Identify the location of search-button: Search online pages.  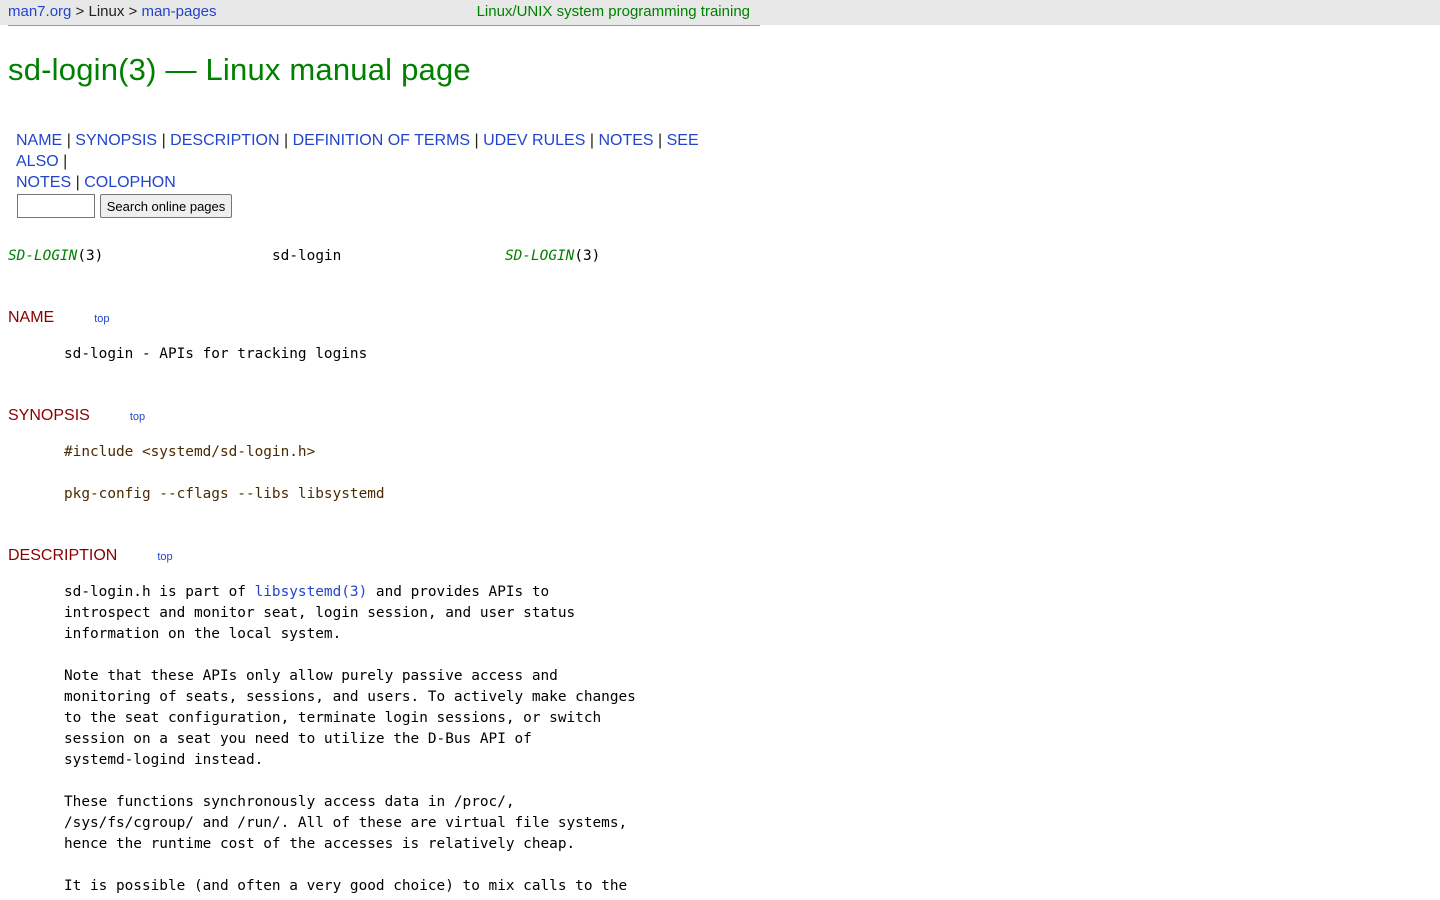
(166, 206).